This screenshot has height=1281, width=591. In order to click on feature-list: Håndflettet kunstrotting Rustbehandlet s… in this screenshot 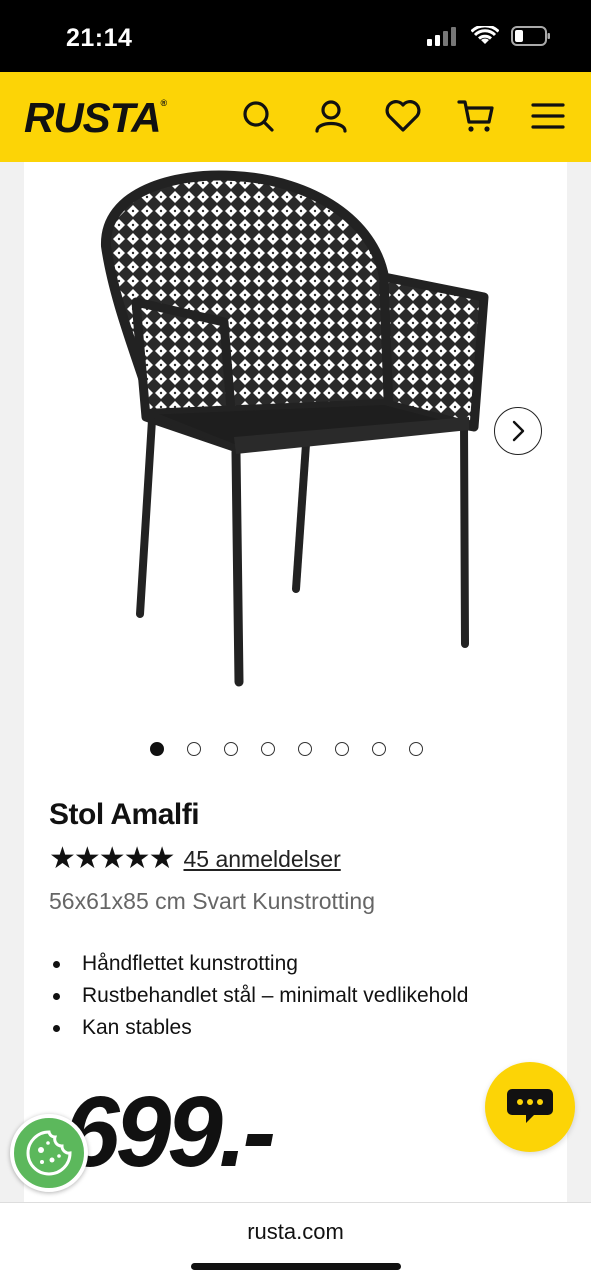, I will do `click(258, 996)`.